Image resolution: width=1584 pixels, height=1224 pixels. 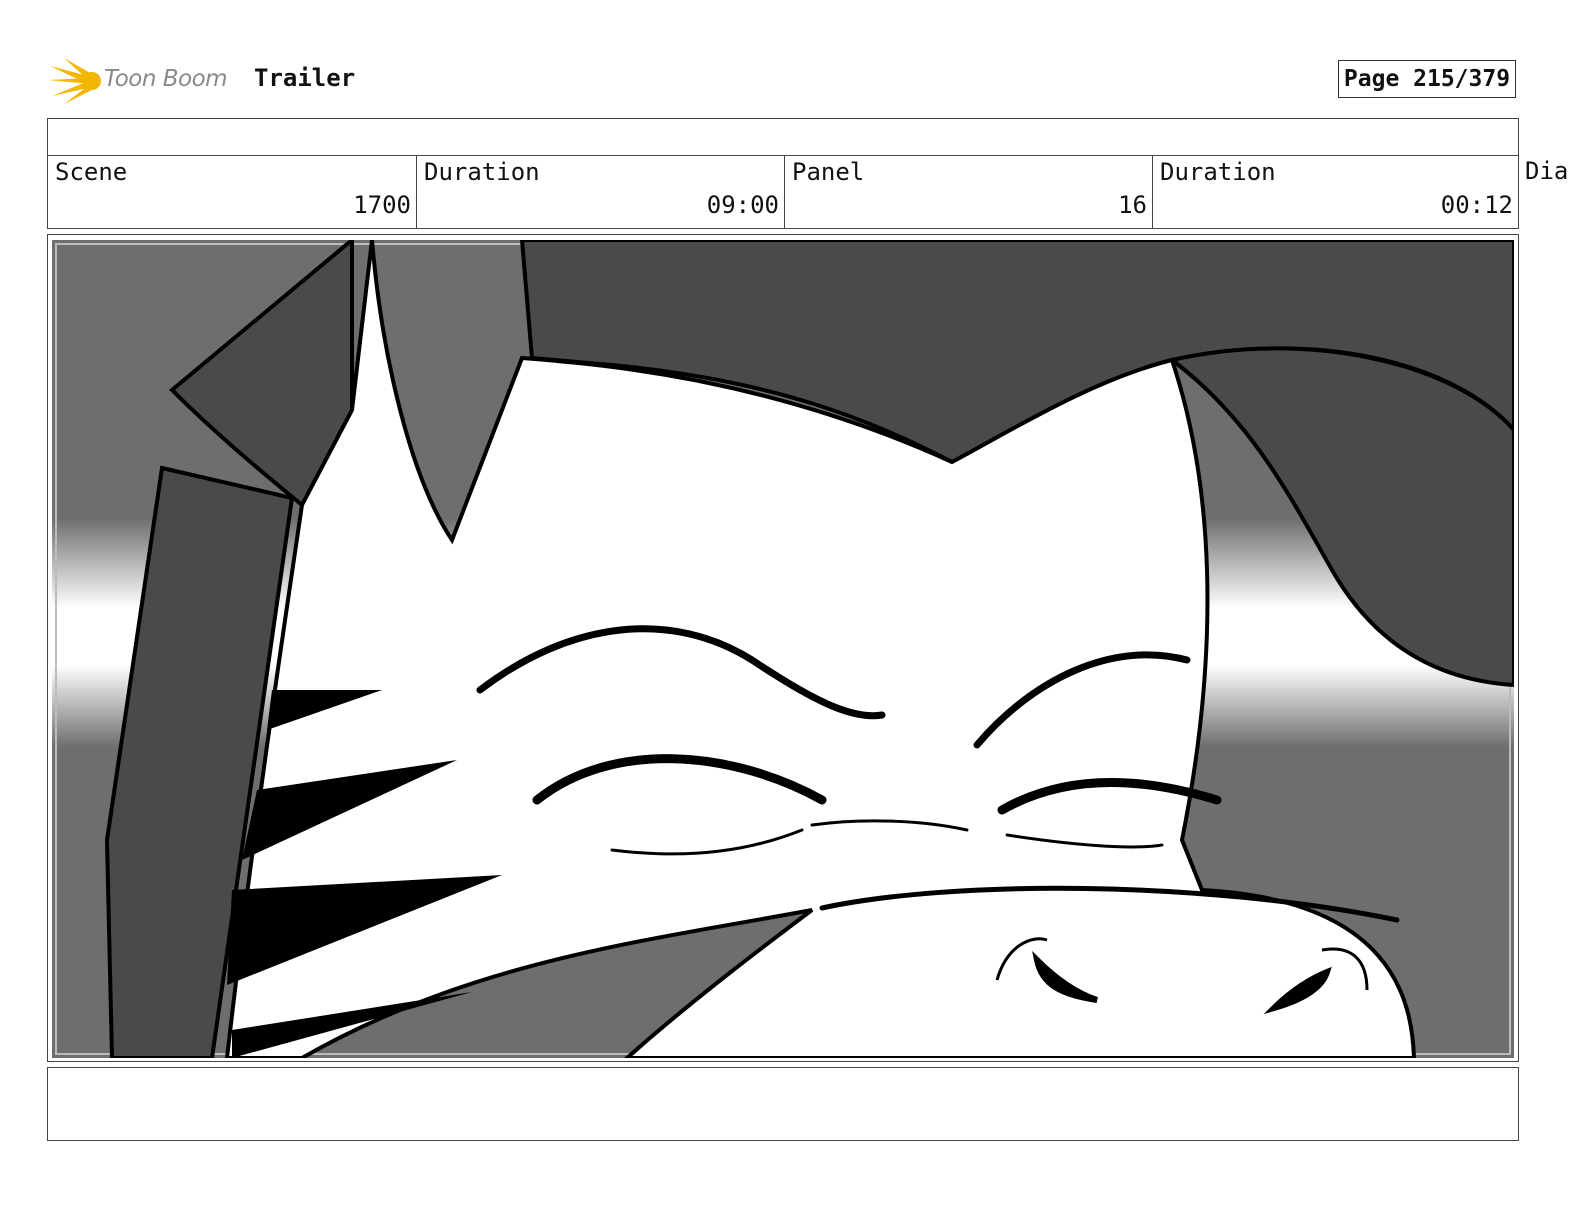 What do you see at coordinates (1335, 192) in the screenshot?
I see `panel-duration-cell: Duration 00:12` at bounding box center [1335, 192].